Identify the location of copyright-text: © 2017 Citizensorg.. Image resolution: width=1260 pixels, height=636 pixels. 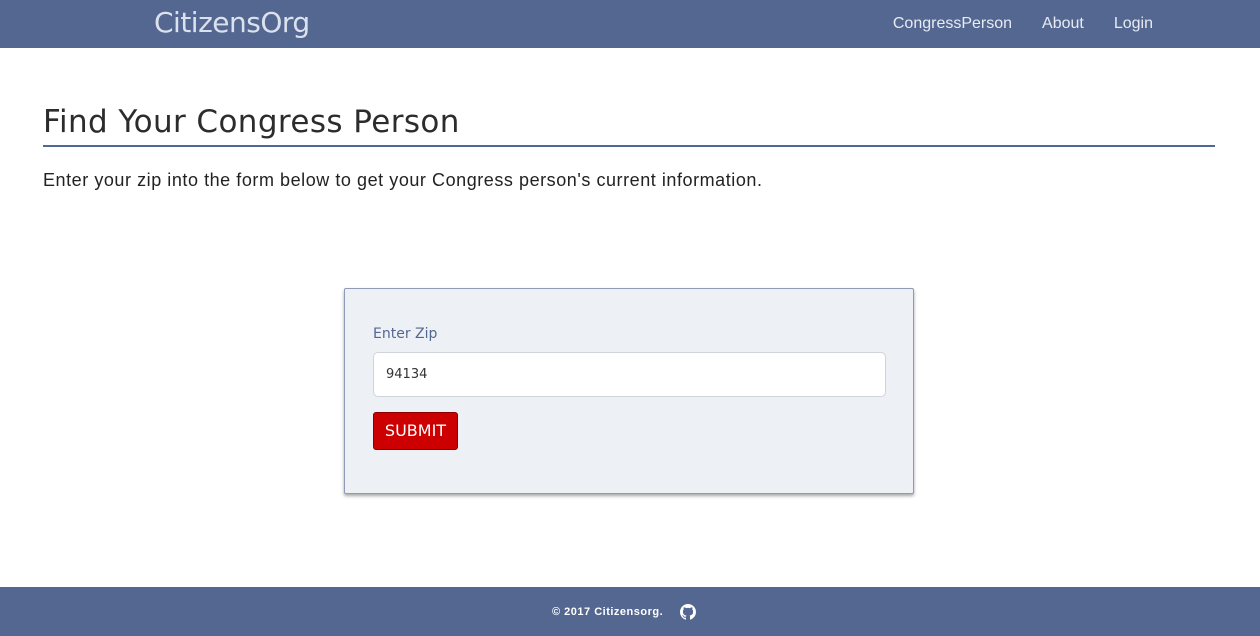
(608, 612).